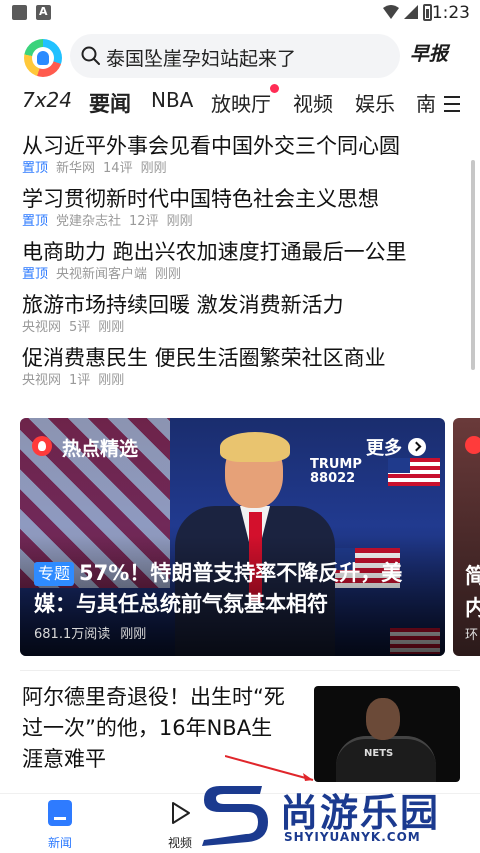 The height and width of the screenshot is (853, 480). What do you see at coordinates (118, 168) in the screenshot?
I see `headline-comments: 14评` at bounding box center [118, 168].